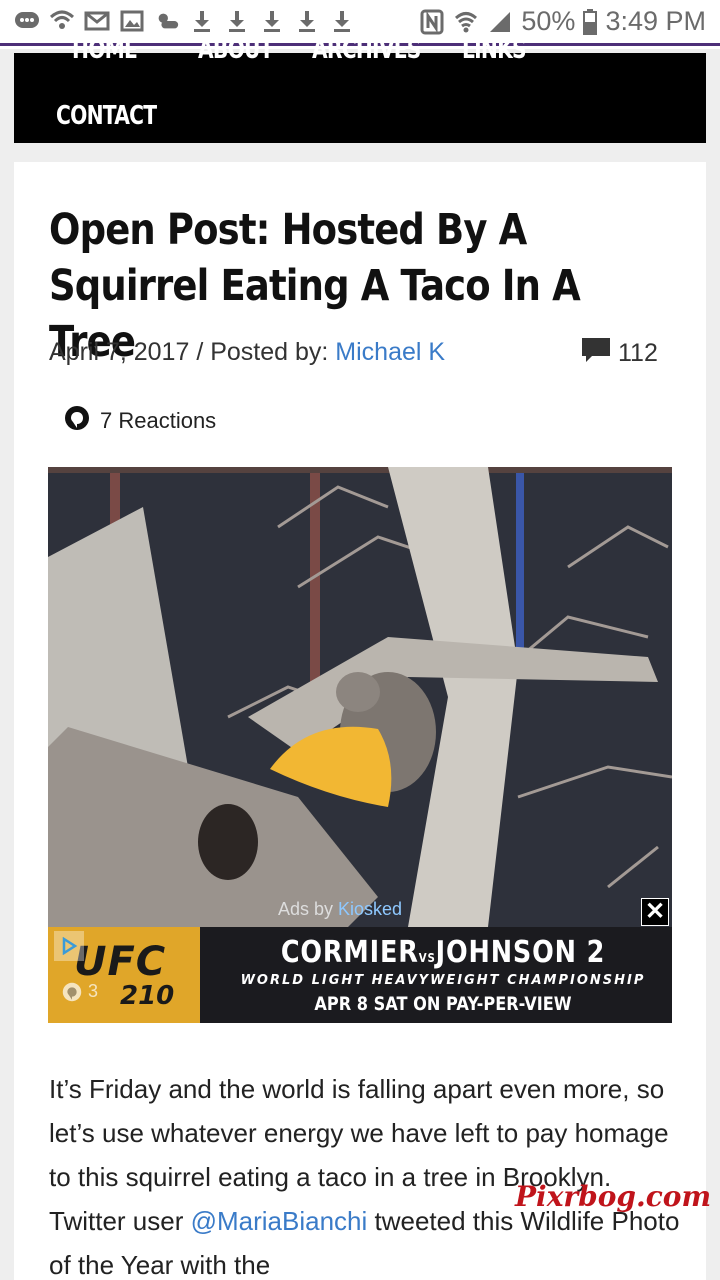 Image resolution: width=720 pixels, height=1280 pixels. Describe the element at coordinates (638, 353) in the screenshot. I see `comment-count: 112` at that location.